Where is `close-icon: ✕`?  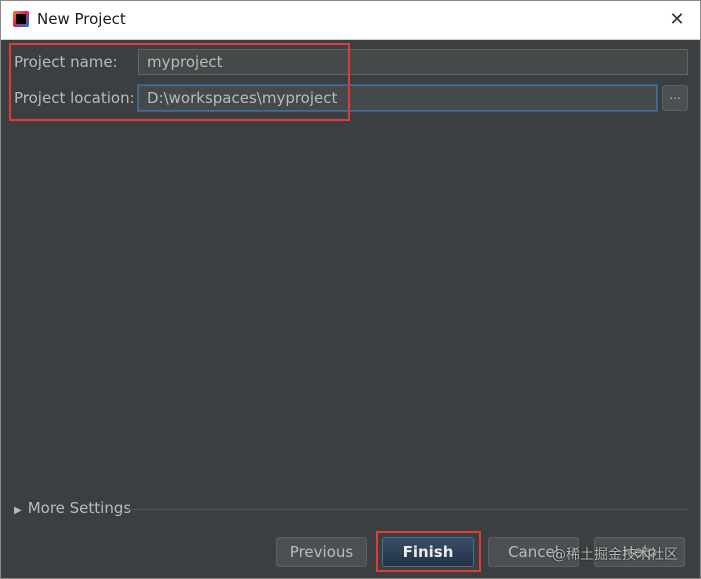 close-icon: ✕ is located at coordinates (677, 20).